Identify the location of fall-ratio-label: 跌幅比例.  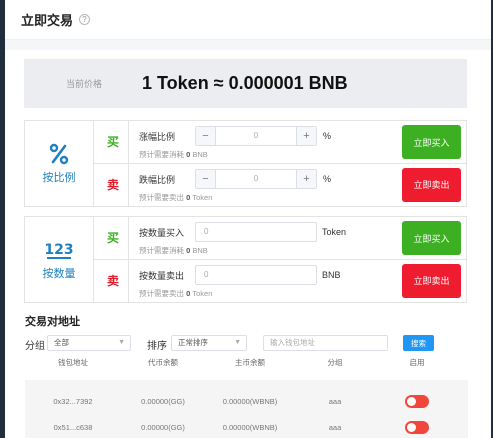
(157, 179).